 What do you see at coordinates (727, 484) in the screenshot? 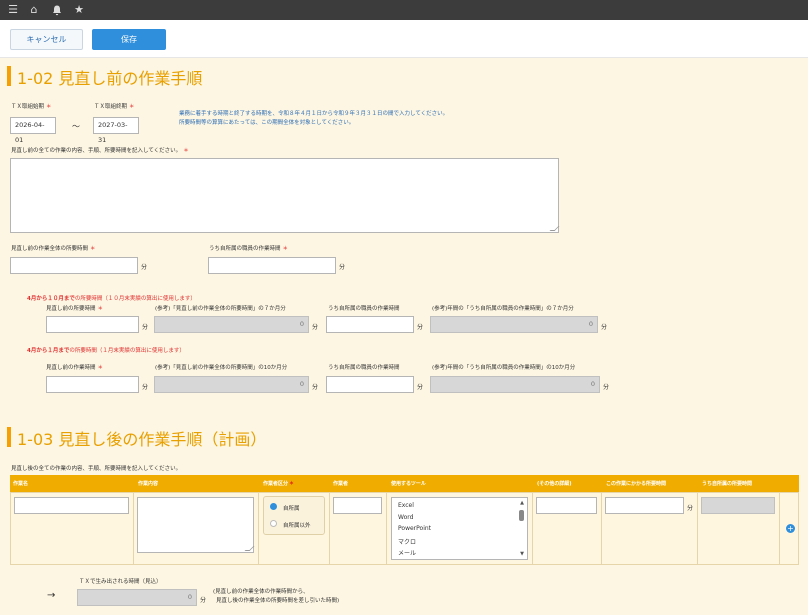
I see `col-header-own-time: うち自所属の所要時間` at bounding box center [727, 484].